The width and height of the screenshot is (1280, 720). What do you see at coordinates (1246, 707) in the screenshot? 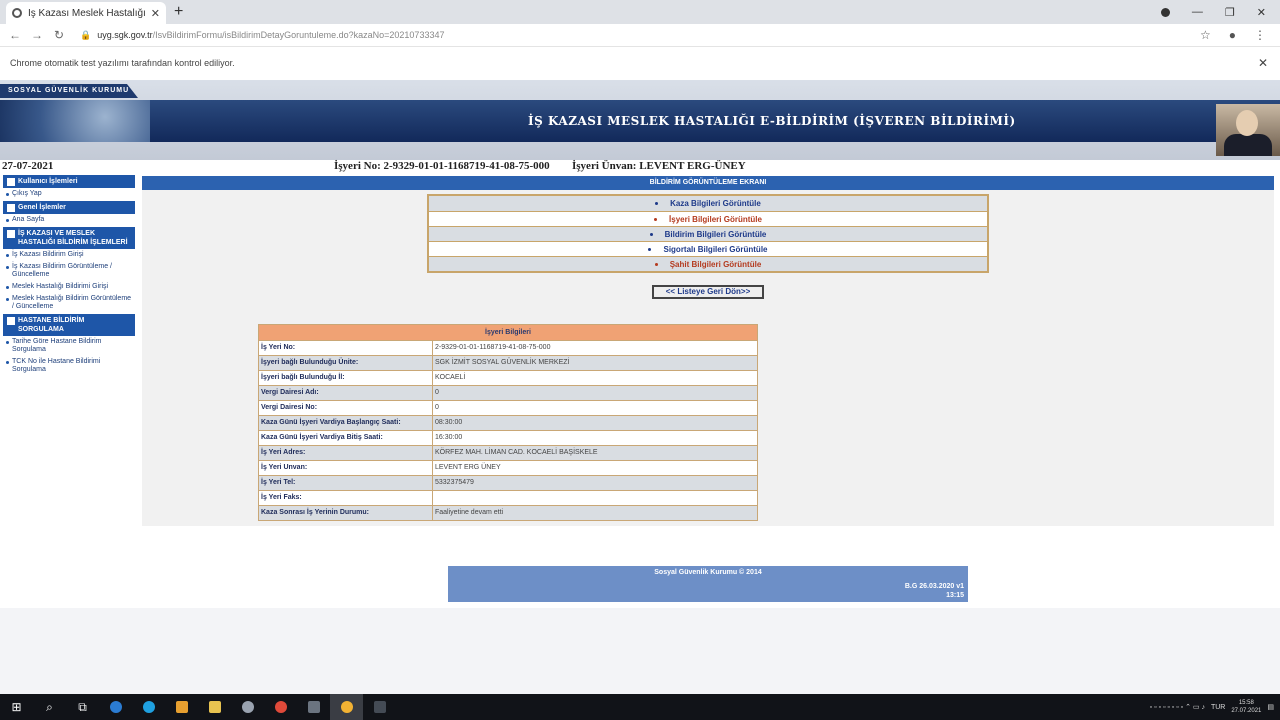
I see `clock: 15:58 27.07.2021` at bounding box center [1246, 707].